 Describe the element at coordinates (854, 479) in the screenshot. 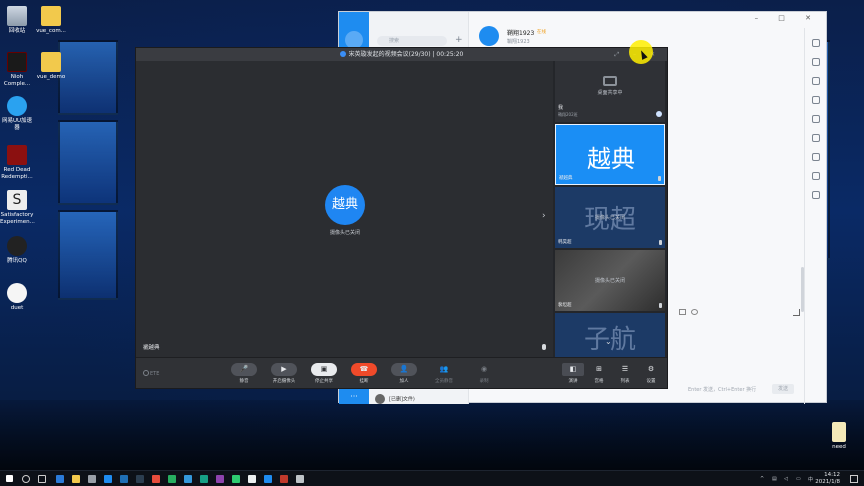

I see `notification-icon` at that location.